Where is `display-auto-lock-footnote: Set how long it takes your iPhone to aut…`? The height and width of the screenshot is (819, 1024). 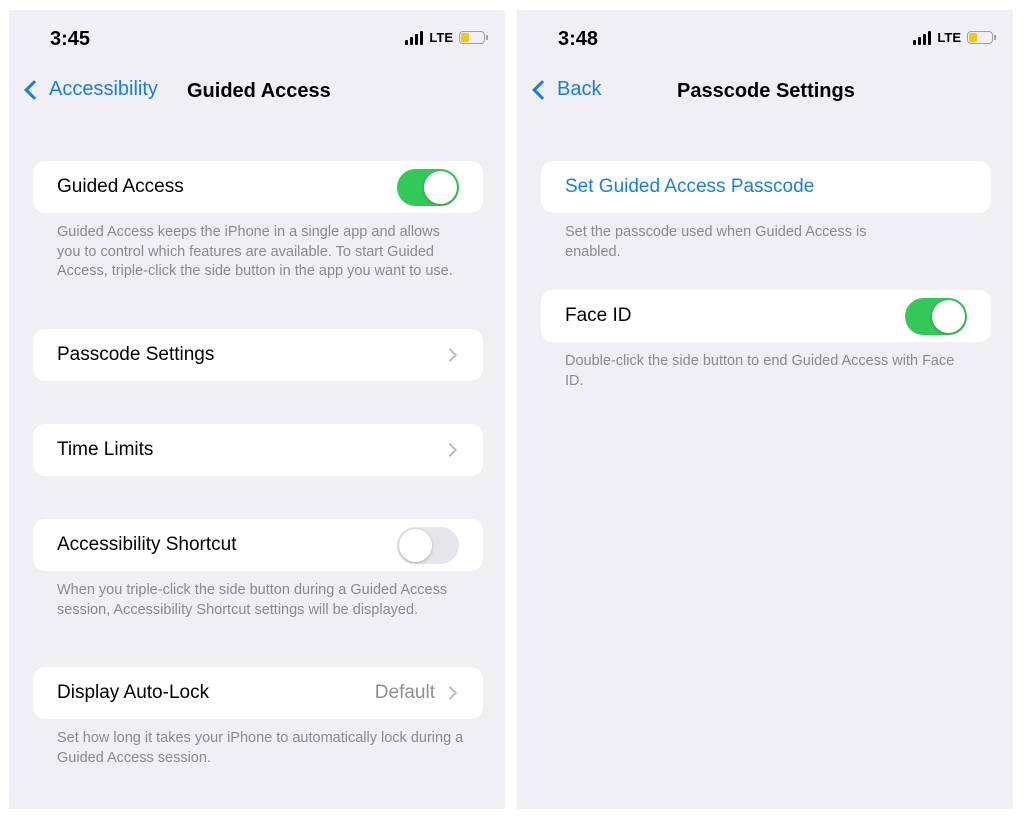 display-auto-lock-footnote: Set how long it takes your iPhone to aut… is located at coordinates (260, 748).